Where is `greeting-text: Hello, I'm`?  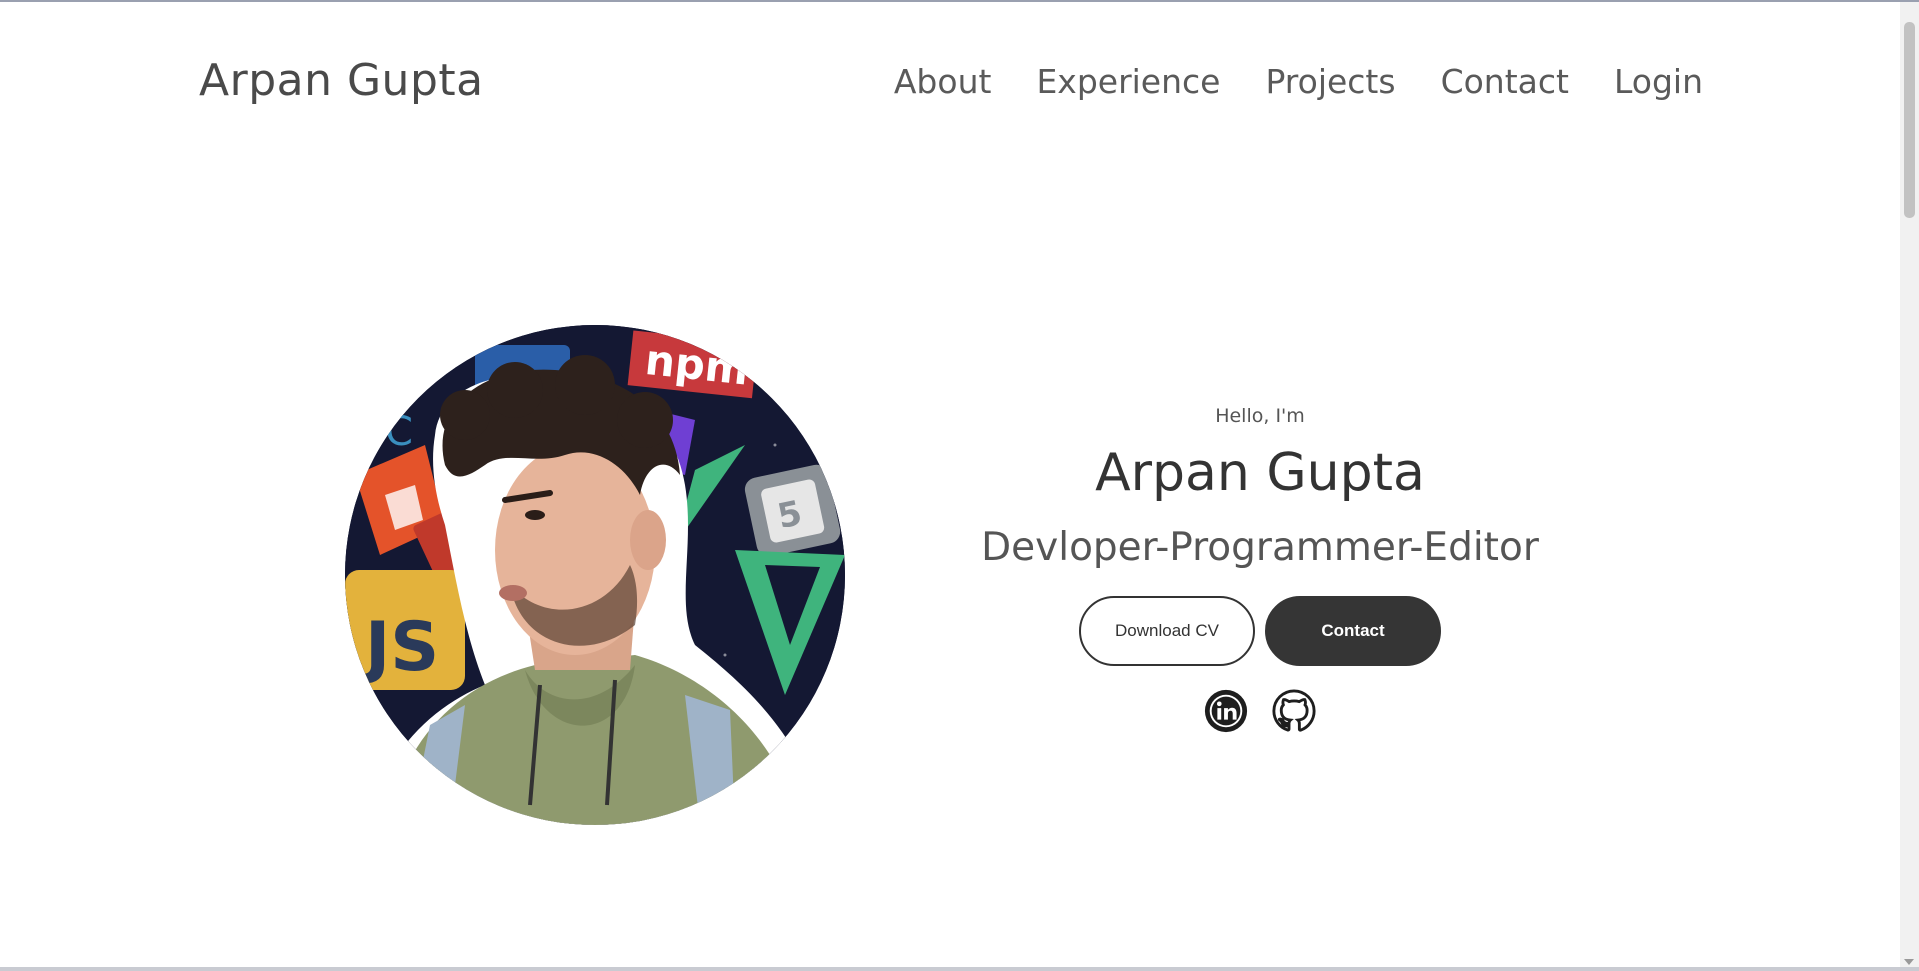 greeting-text: Hello, I'm is located at coordinates (1260, 416).